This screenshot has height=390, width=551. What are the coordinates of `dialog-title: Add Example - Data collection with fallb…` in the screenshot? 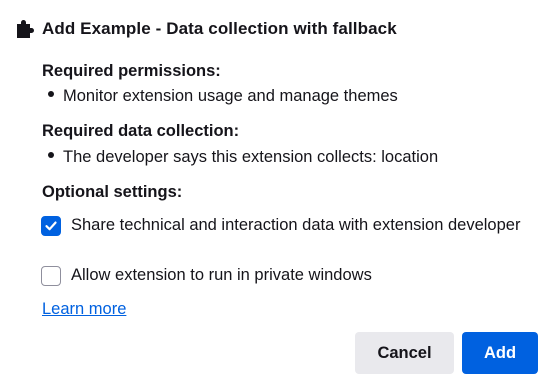 It's located at (219, 28).